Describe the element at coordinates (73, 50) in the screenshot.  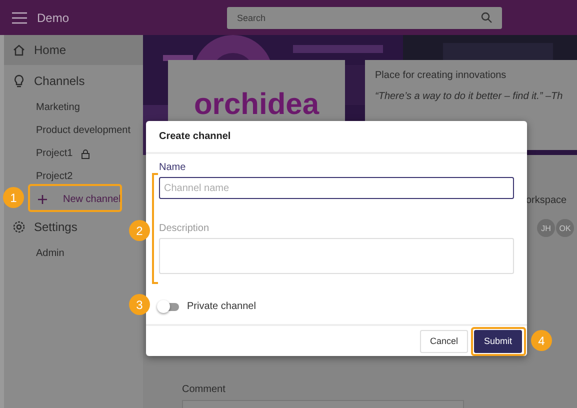
I see `sidebar-item: Home` at that location.